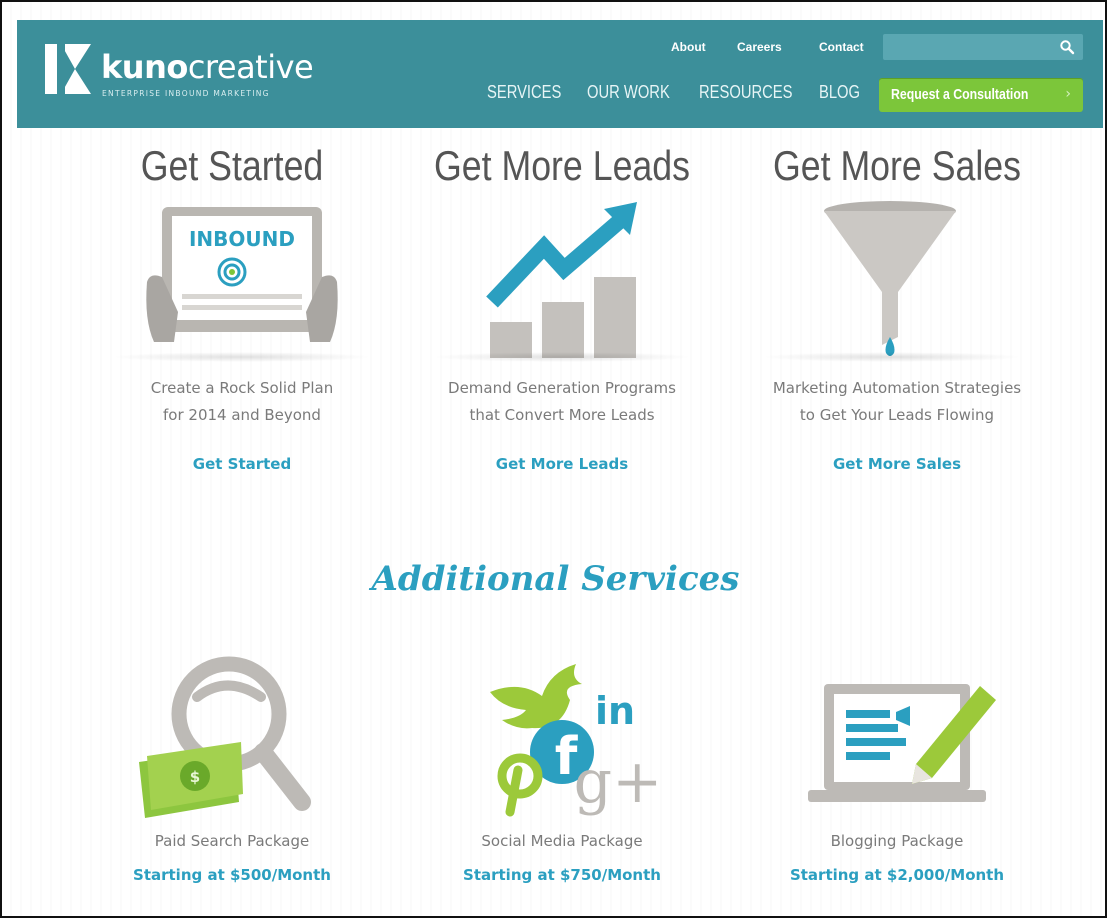  Describe the element at coordinates (242, 239) in the screenshot. I see `tablet-text: INBOUND` at that location.